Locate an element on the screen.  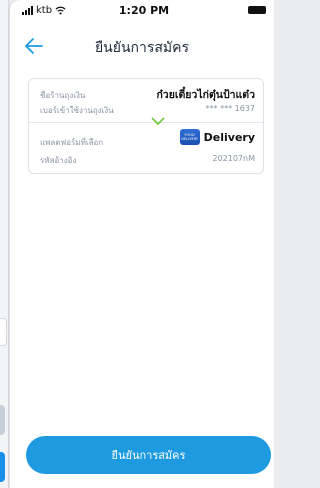
reference-label: รหัสอ้างอิง is located at coordinates (58, 160).